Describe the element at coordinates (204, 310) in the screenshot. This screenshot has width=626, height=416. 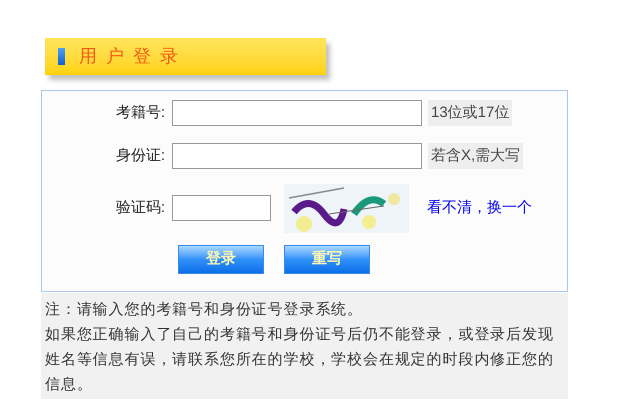
I see `notice-text: 注：请输入您的考籍号和身份证号登录系统。` at that location.